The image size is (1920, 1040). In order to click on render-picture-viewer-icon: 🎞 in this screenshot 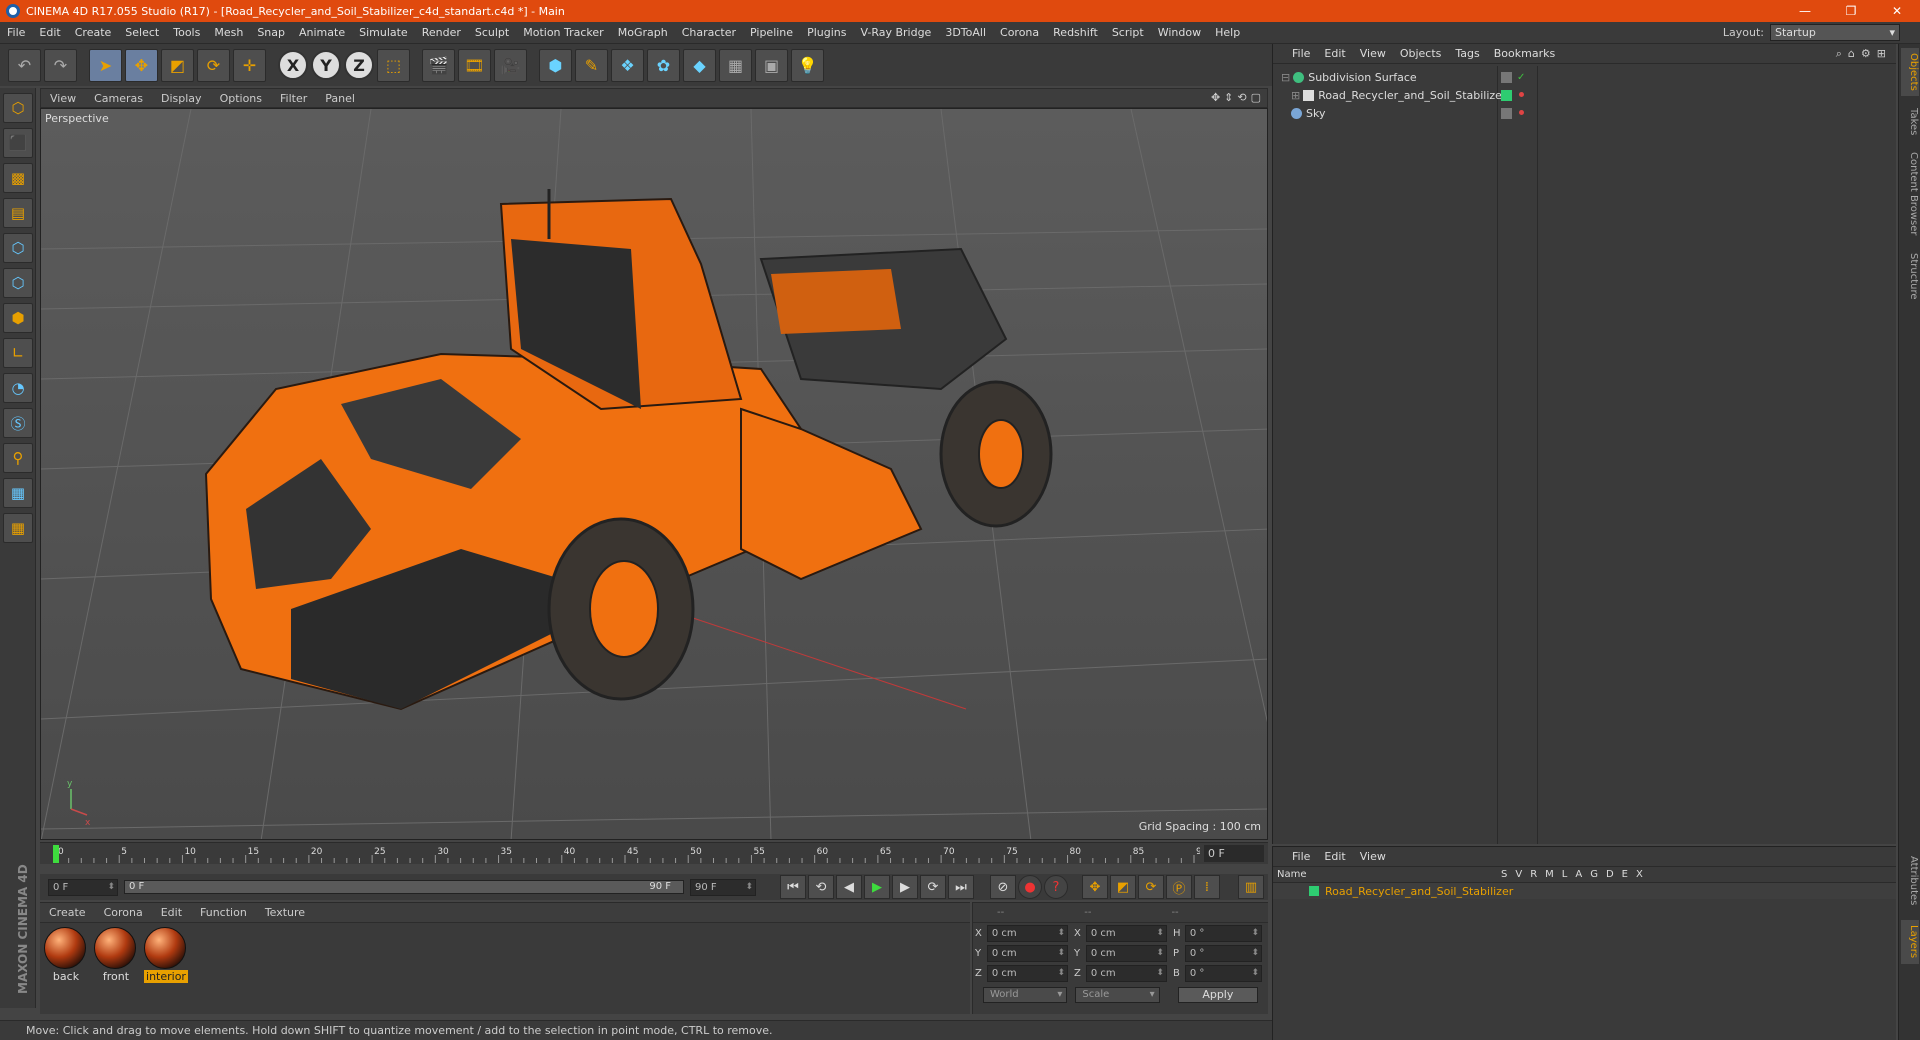, I will do `click(474, 65)`.